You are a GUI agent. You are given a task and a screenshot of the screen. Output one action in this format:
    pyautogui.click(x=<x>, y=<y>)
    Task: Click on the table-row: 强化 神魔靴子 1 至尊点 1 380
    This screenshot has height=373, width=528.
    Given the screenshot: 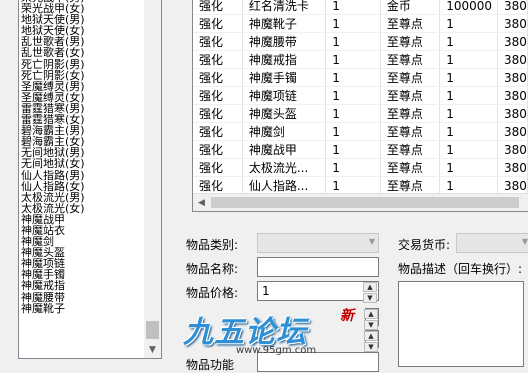 What is the action you would take?
    pyautogui.click(x=360, y=23)
    